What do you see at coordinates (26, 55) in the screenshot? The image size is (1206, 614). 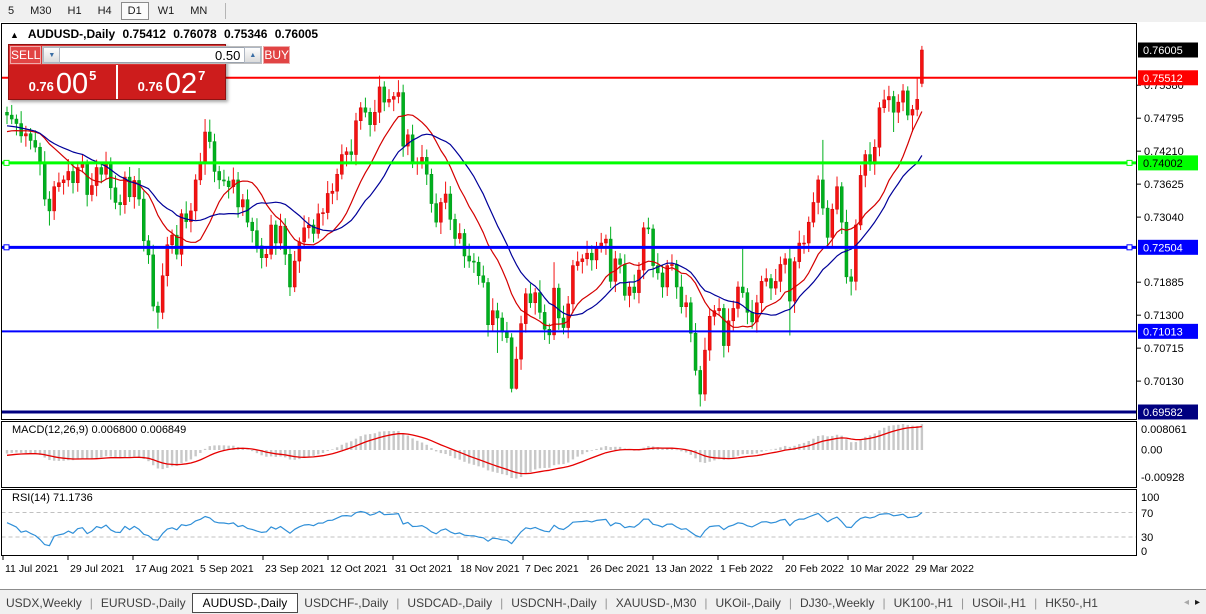 I see `sell-button: SELL` at bounding box center [26, 55].